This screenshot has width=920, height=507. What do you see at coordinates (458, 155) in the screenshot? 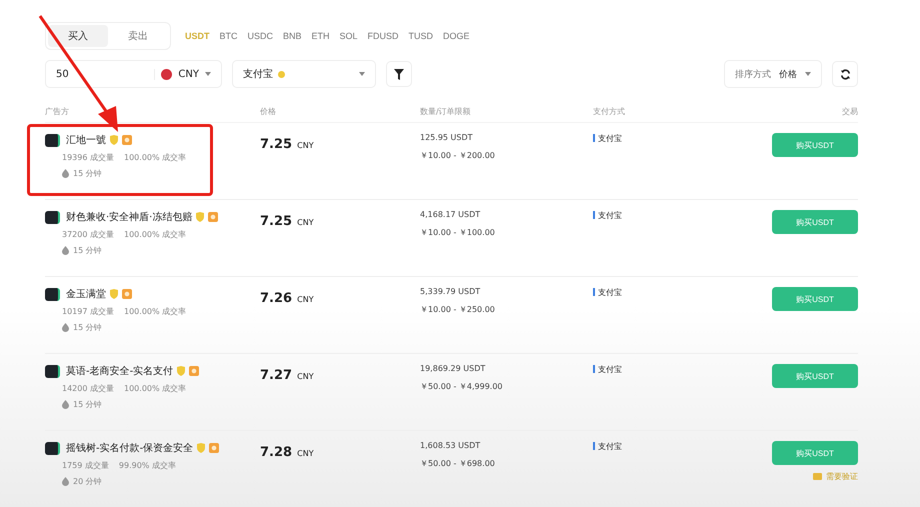
I see `order-limit: ￥10.00 - ￥200.00` at bounding box center [458, 155].